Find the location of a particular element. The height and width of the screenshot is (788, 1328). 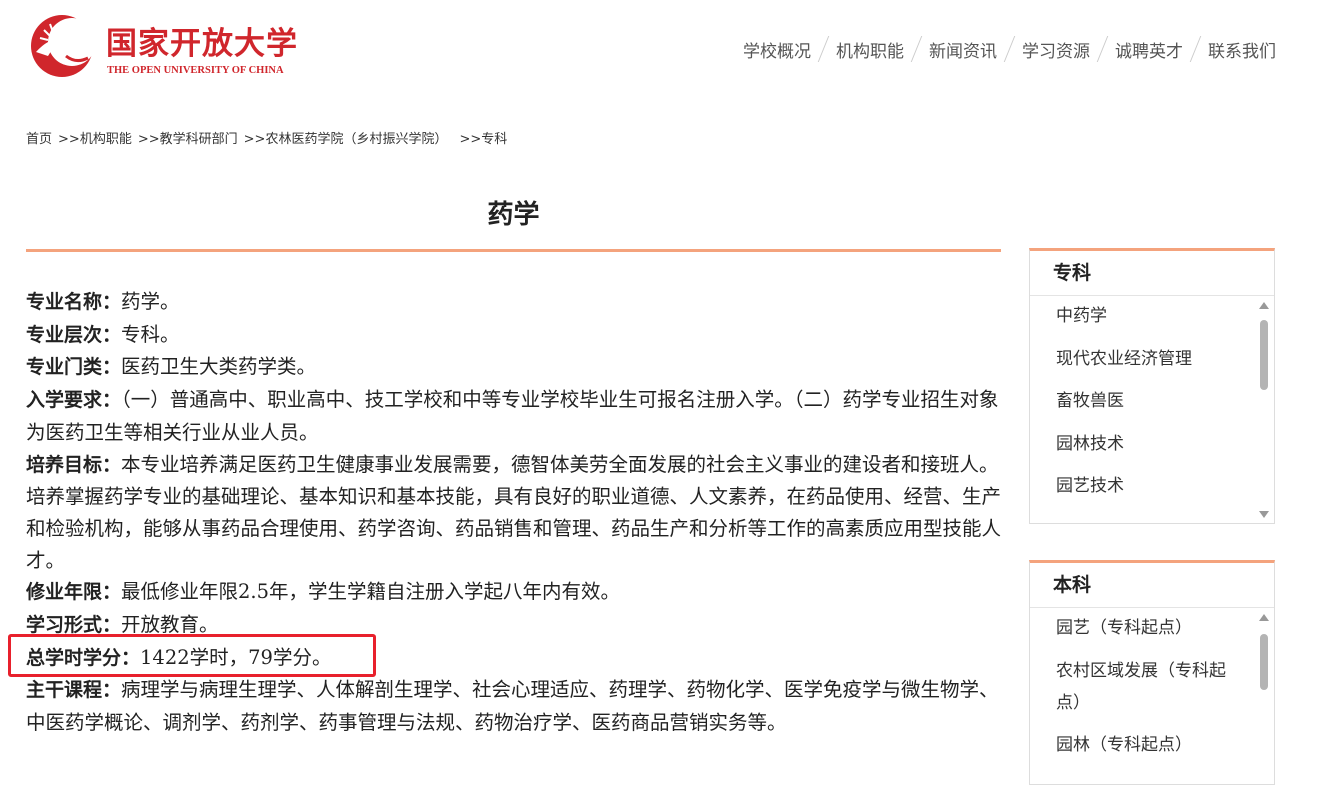

list-item: 农村区域发展（专科起点） is located at coordinates (1152, 687).